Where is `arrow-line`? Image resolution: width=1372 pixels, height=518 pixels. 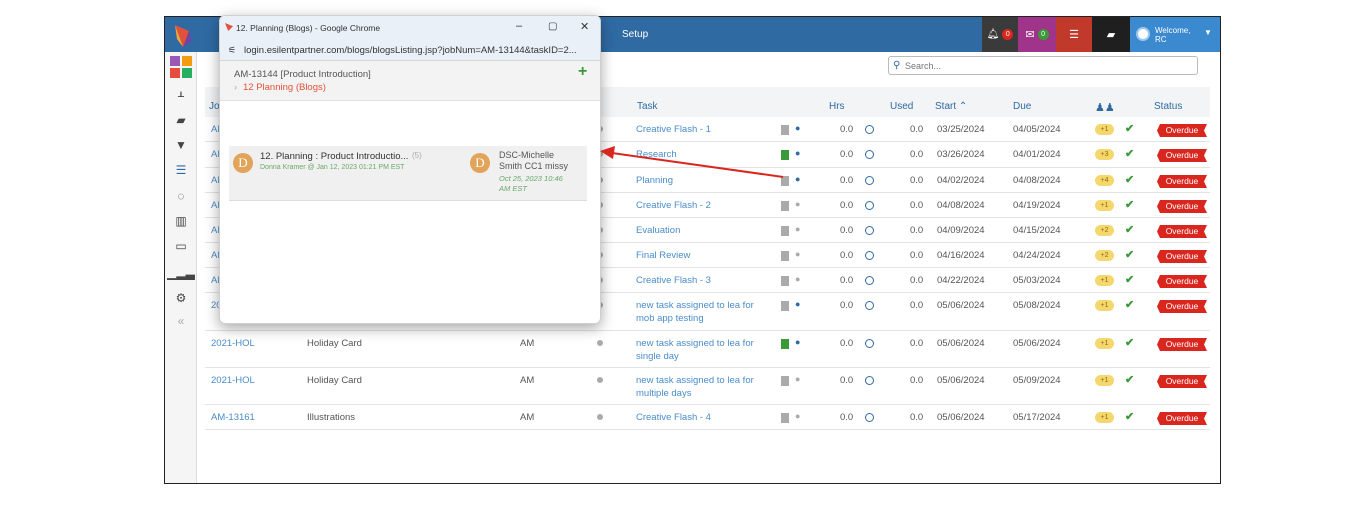 arrow-line is located at coordinates (697, 165).